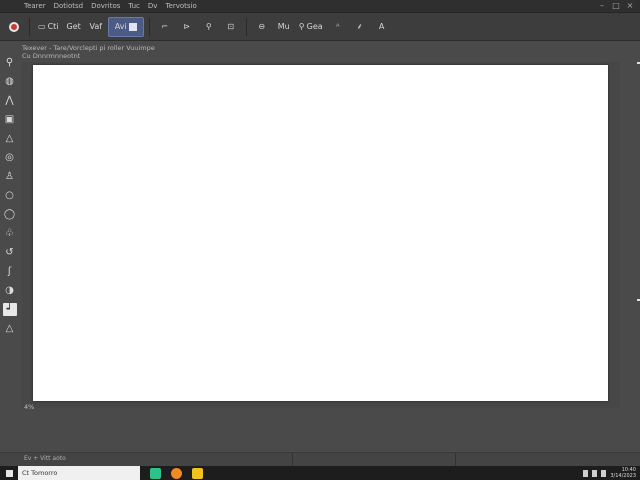 The height and width of the screenshot is (480, 640). I want to click on move-tool-icon: ⚲, so click(10, 62).